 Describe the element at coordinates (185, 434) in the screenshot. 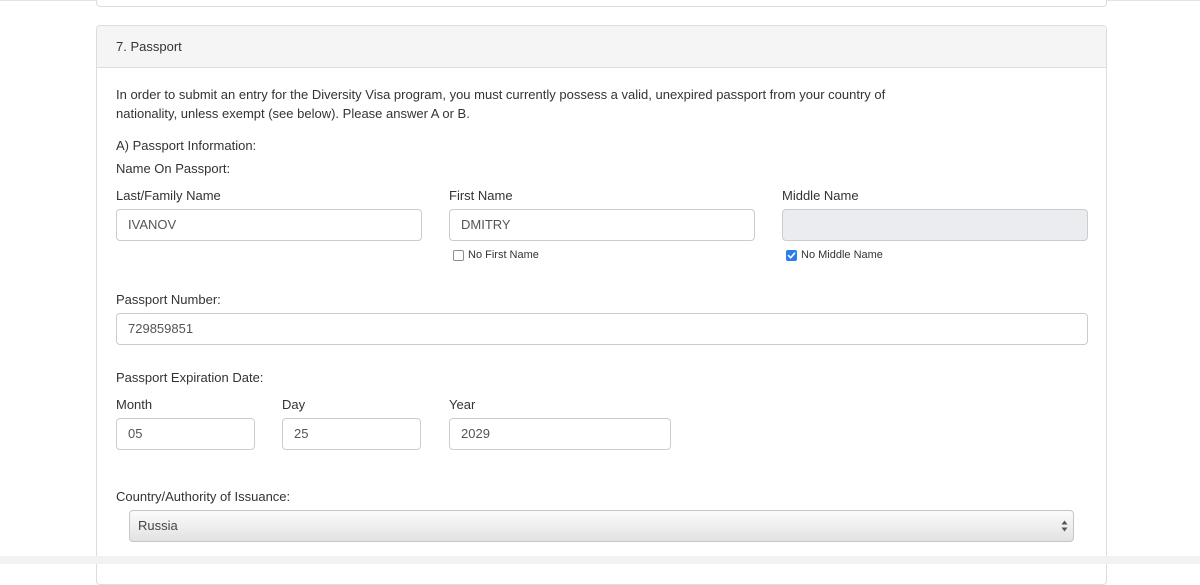

I see `month-input: 05` at that location.